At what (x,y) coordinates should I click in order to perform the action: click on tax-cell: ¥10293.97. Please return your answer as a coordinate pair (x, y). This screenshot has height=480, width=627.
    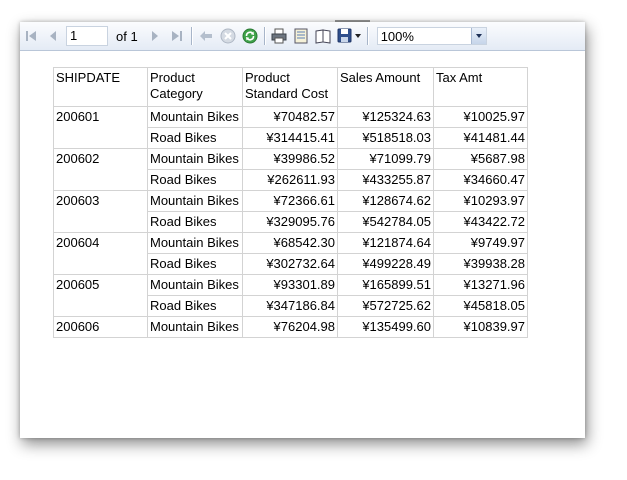
    Looking at the image, I should click on (480, 201).